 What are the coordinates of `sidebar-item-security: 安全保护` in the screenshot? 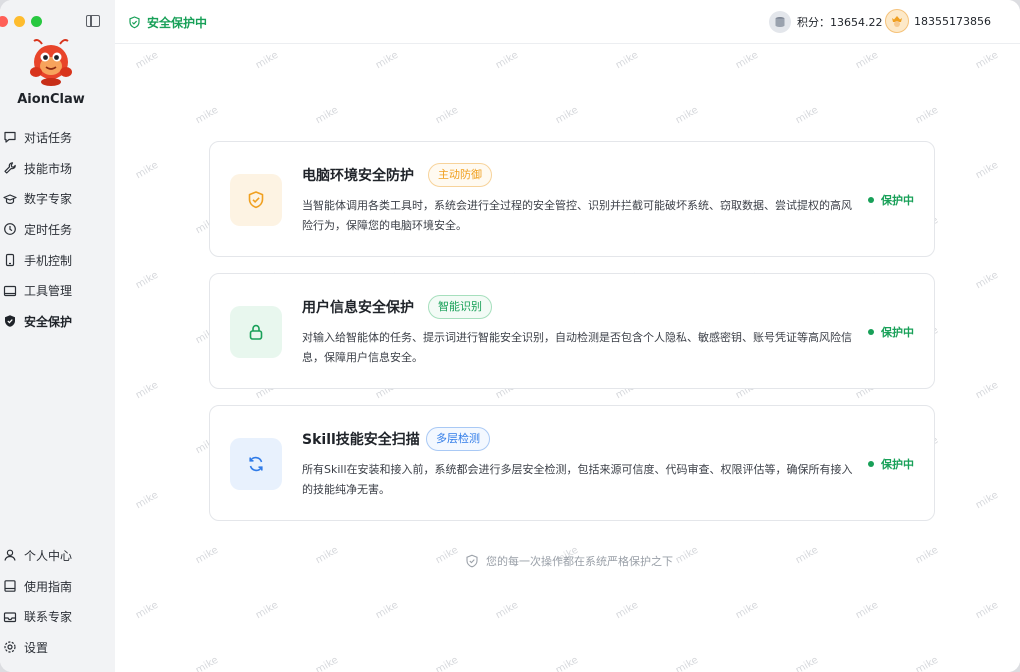 It's located at (57, 321).